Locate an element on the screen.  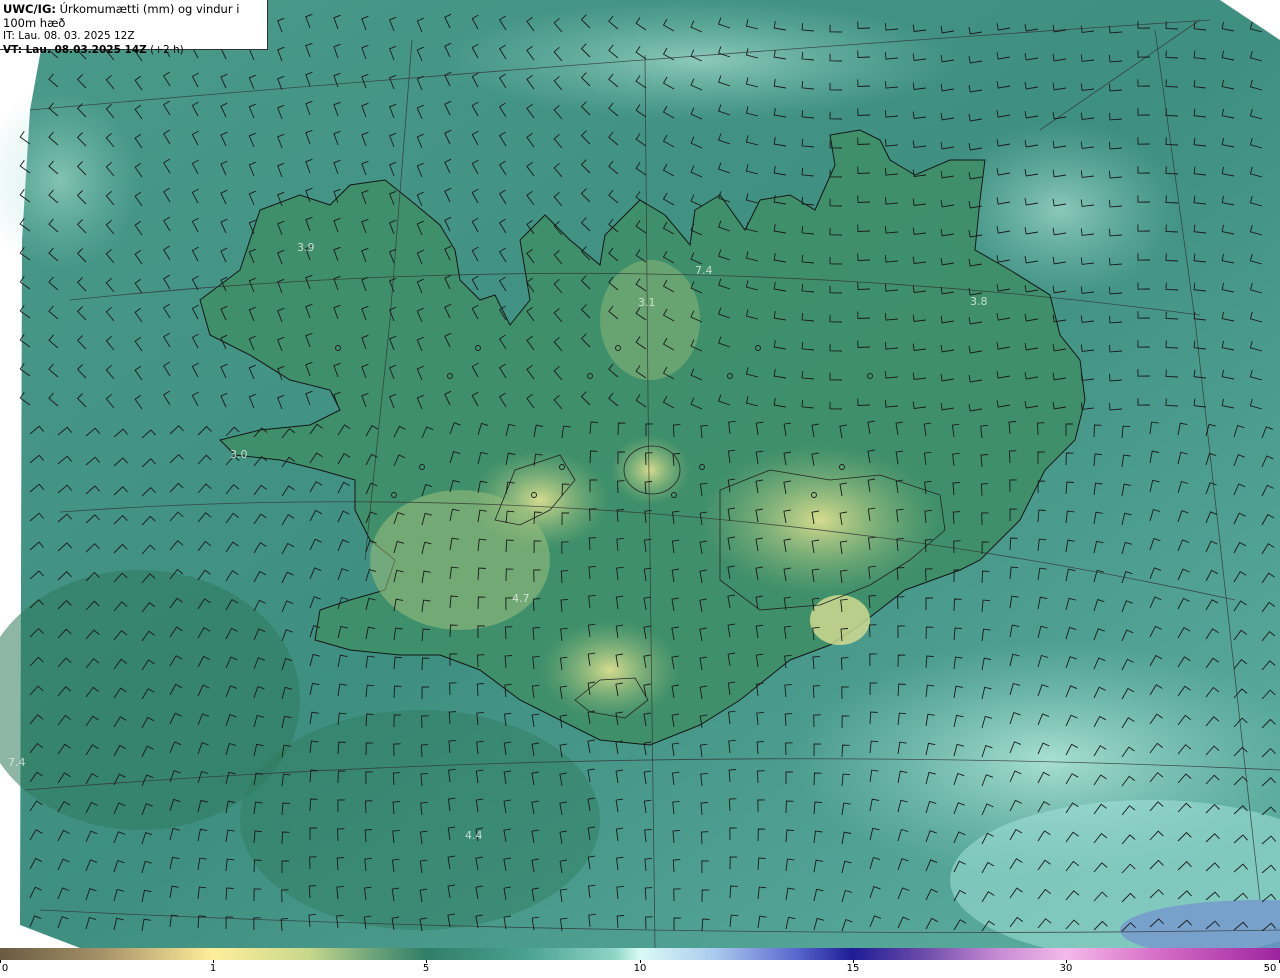
colorbar-tick-label: 30 is located at coordinates (1066, 968).